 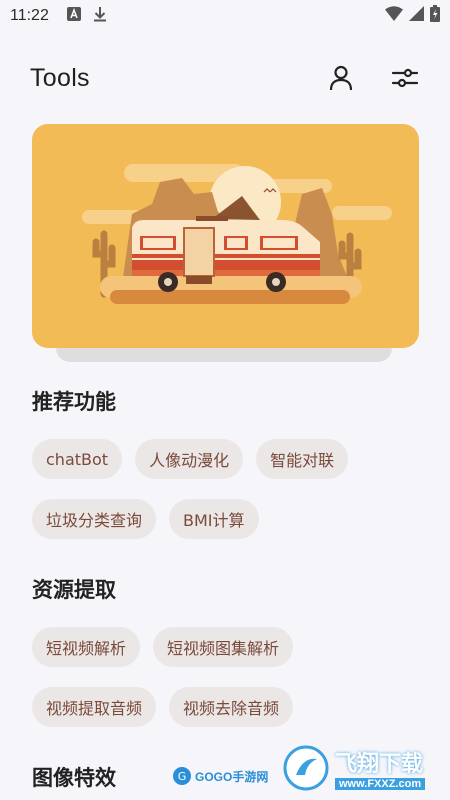 I want to click on chip-group-recommended: chatBot 人像动漫化 智能对联 垃圾分类查询 BMI计算, so click(x=232, y=499).